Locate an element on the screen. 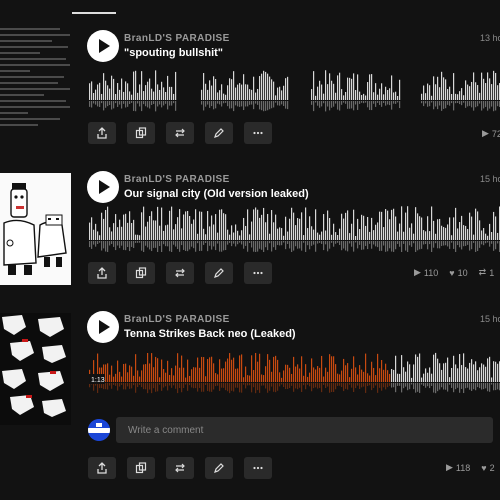  comment-input is located at coordinates (304, 430).